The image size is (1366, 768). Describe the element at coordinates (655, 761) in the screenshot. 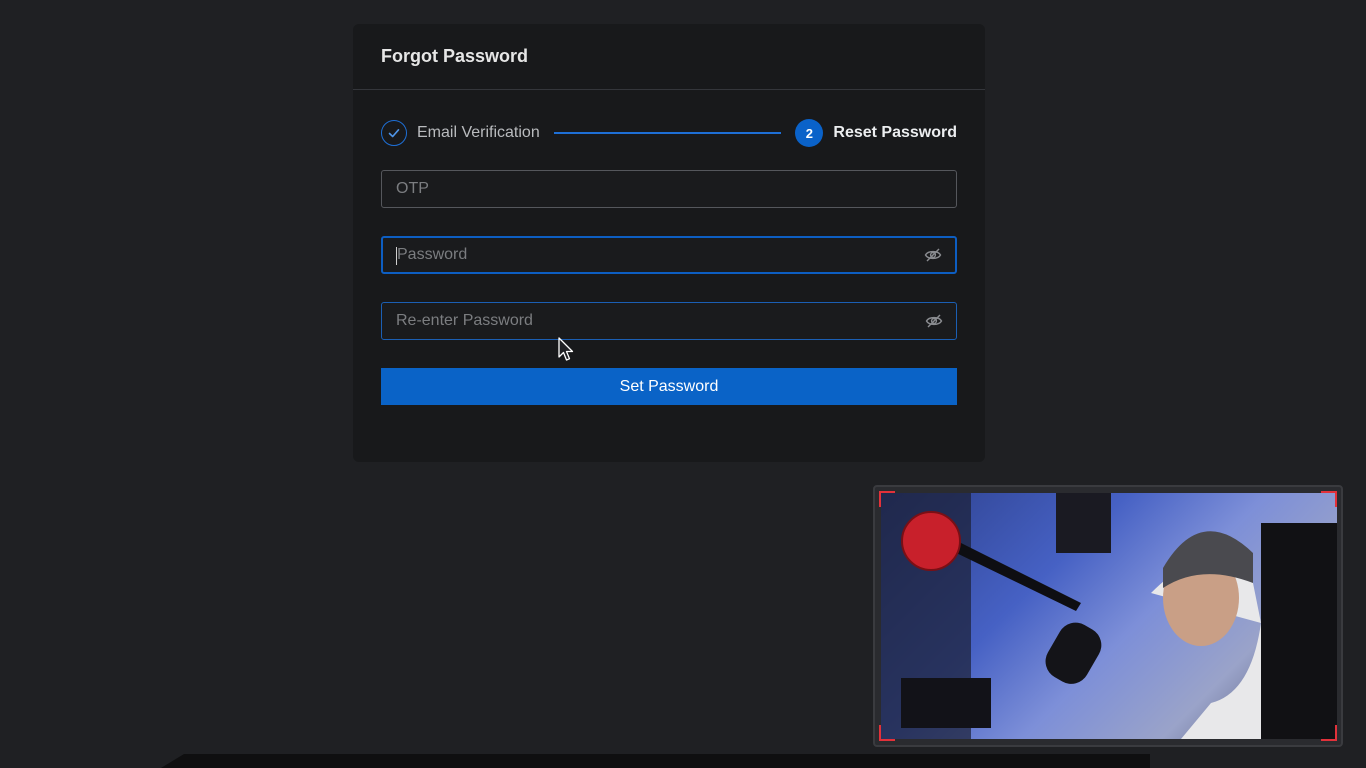

I see `bottom-edge` at that location.